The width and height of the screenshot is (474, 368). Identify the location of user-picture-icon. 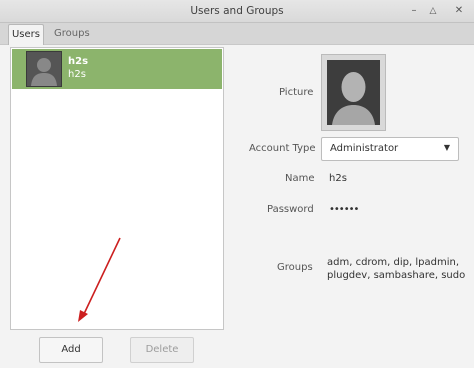
(353, 92).